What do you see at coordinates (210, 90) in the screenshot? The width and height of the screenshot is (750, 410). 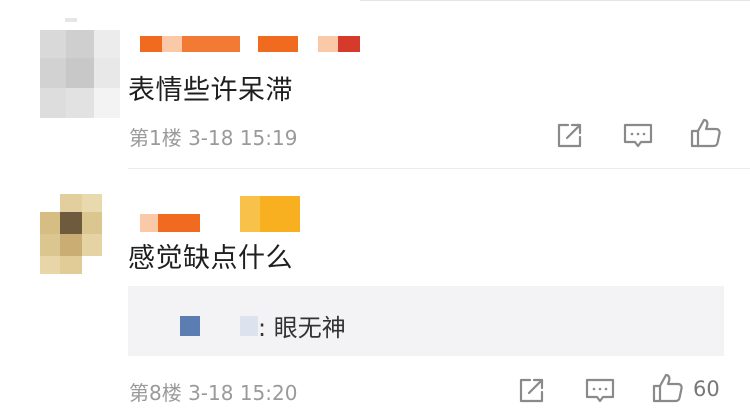 I see `comment-text: 表情些许呆滞` at bounding box center [210, 90].